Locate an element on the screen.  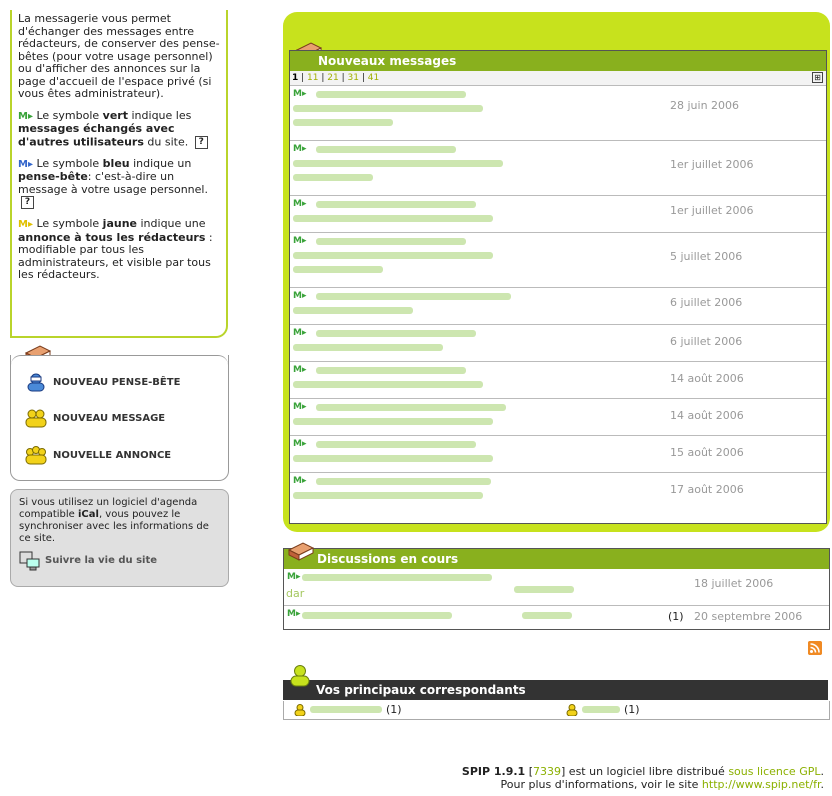
discussion-date: 18 juillet 2006 is located at coordinates (734, 583).